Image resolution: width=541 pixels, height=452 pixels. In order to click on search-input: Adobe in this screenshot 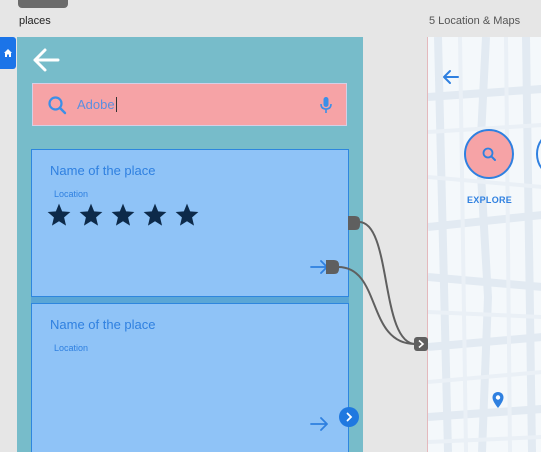, I will do `click(97, 104)`.